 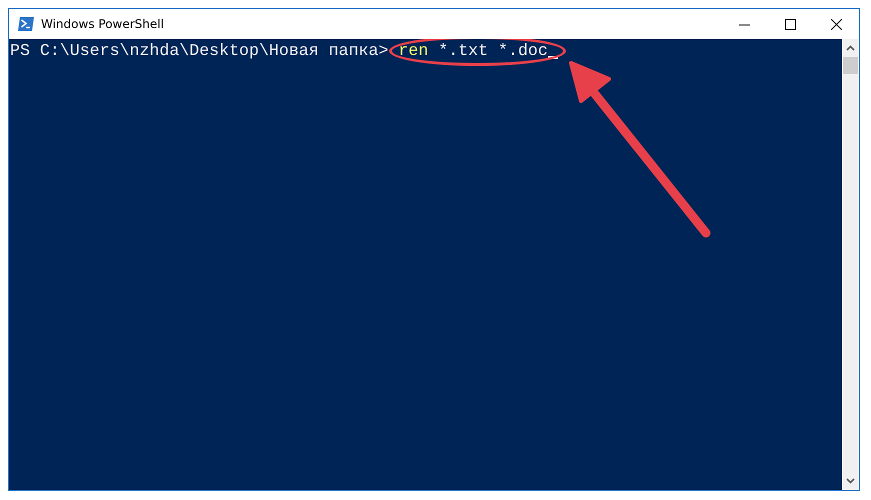 I want to click on scroll-down-icon, so click(x=850, y=481).